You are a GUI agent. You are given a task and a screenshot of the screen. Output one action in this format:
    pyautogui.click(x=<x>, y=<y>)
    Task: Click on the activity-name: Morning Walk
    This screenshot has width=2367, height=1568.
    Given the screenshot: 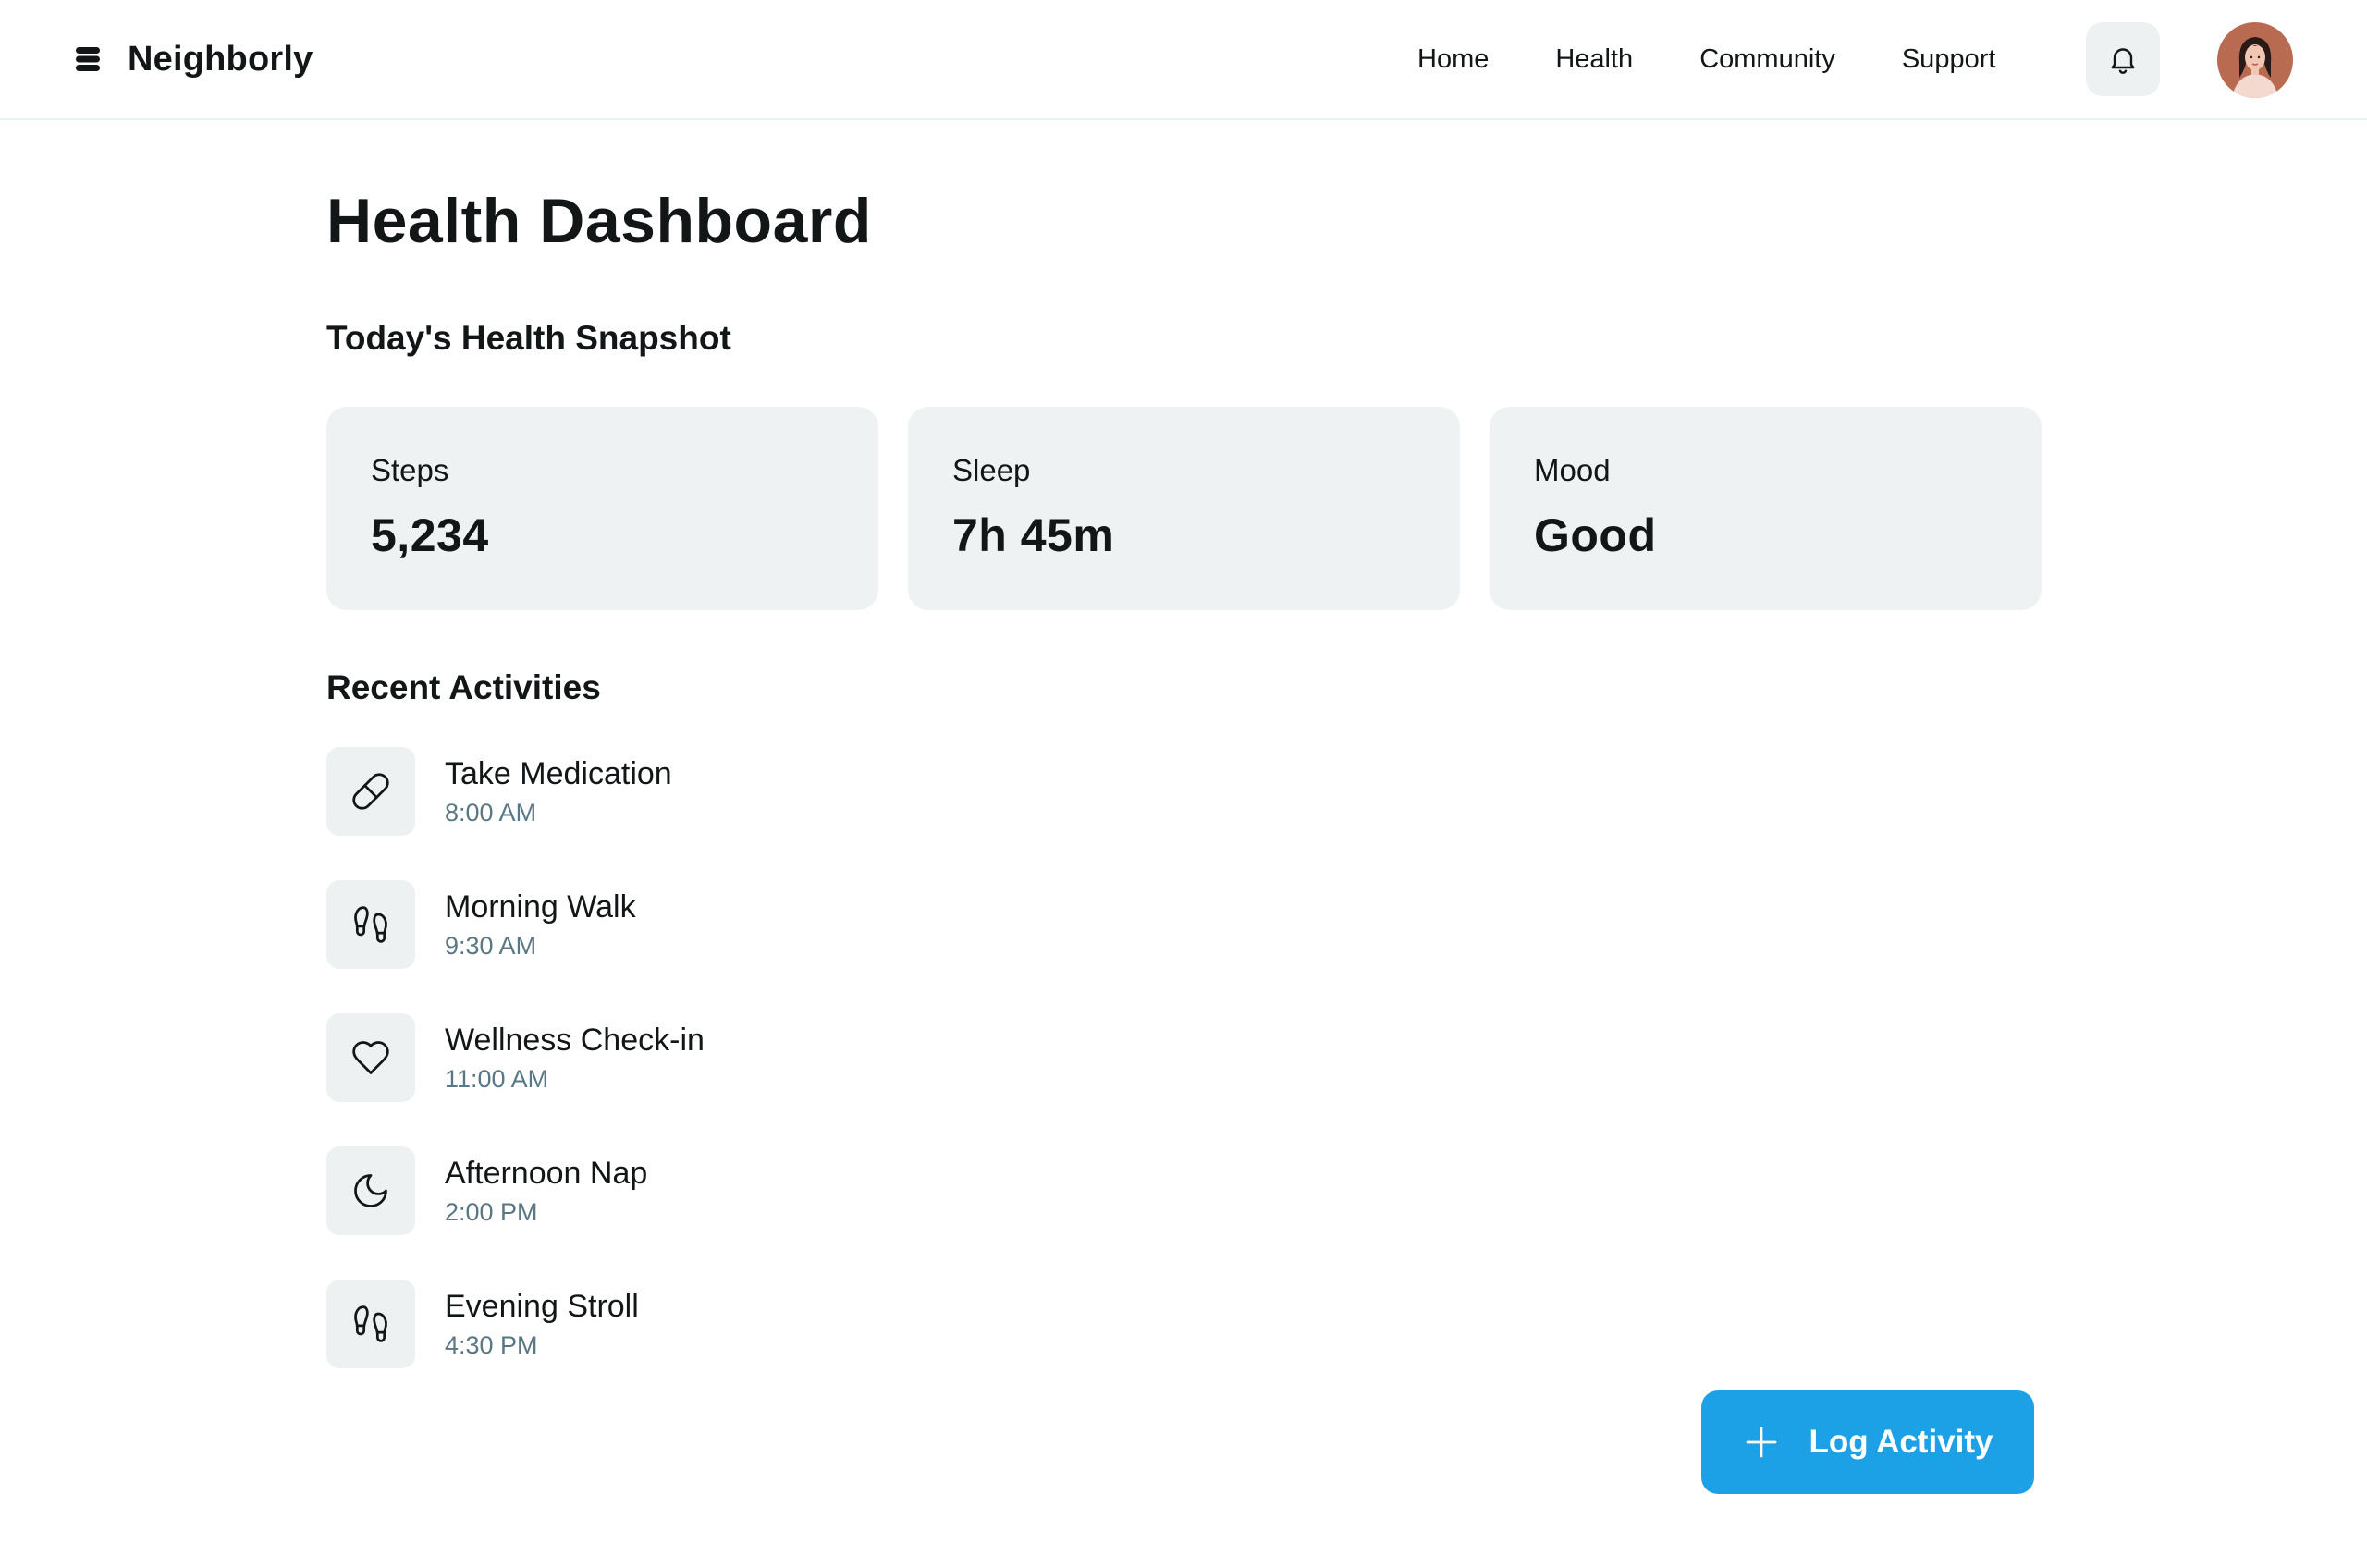 What is the action you would take?
    pyautogui.click(x=540, y=907)
    